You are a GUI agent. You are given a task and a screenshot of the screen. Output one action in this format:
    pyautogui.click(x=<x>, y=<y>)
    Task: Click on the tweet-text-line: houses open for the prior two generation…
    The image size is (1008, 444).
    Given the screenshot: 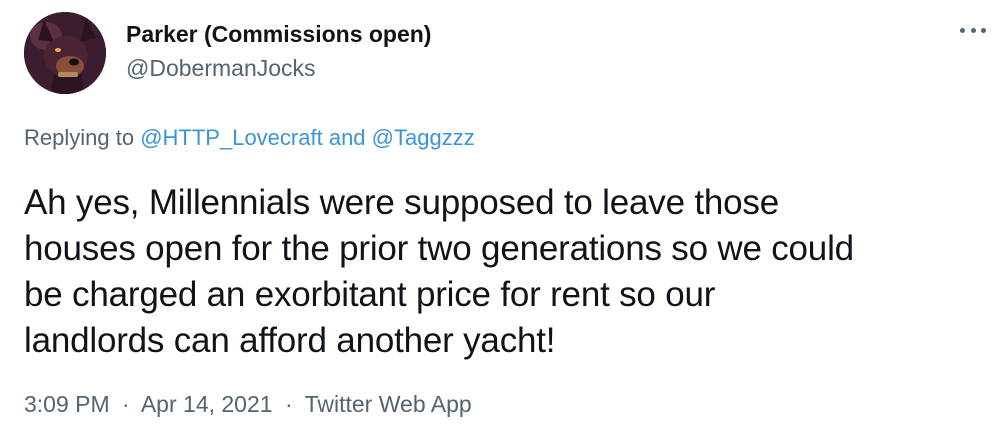 What is the action you would take?
    pyautogui.click(x=439, y=248)
    